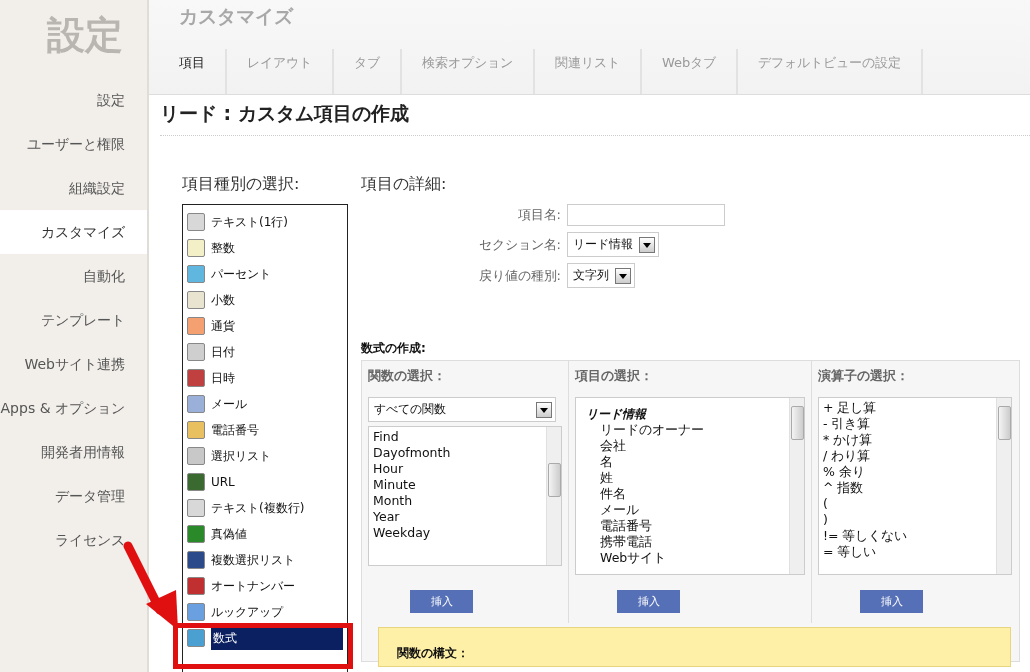  Describe the element at coordinates (682, 446) in the screenshot. I see `list-item: 会社` at that location.